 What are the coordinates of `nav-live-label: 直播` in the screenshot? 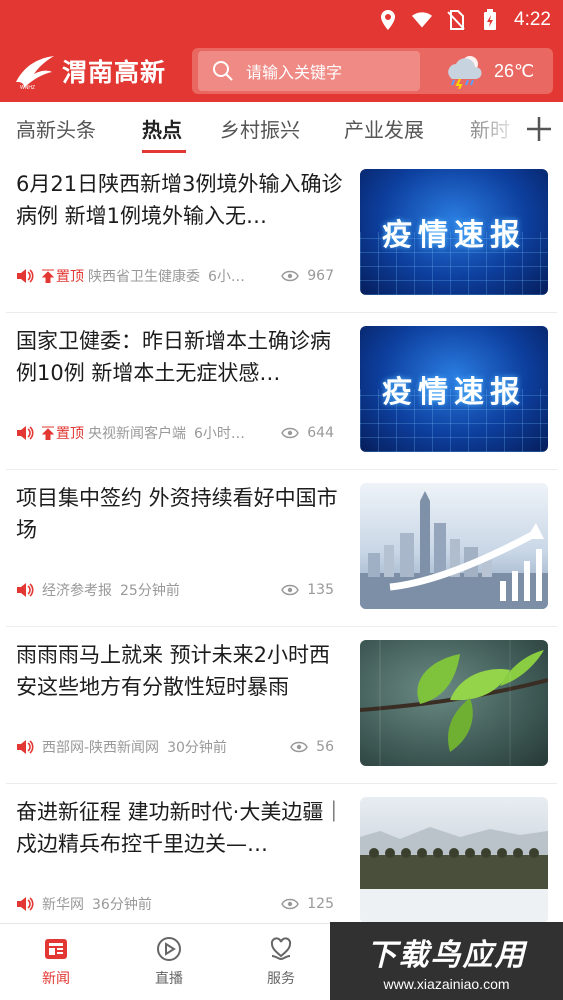 It's located at (169, 979).